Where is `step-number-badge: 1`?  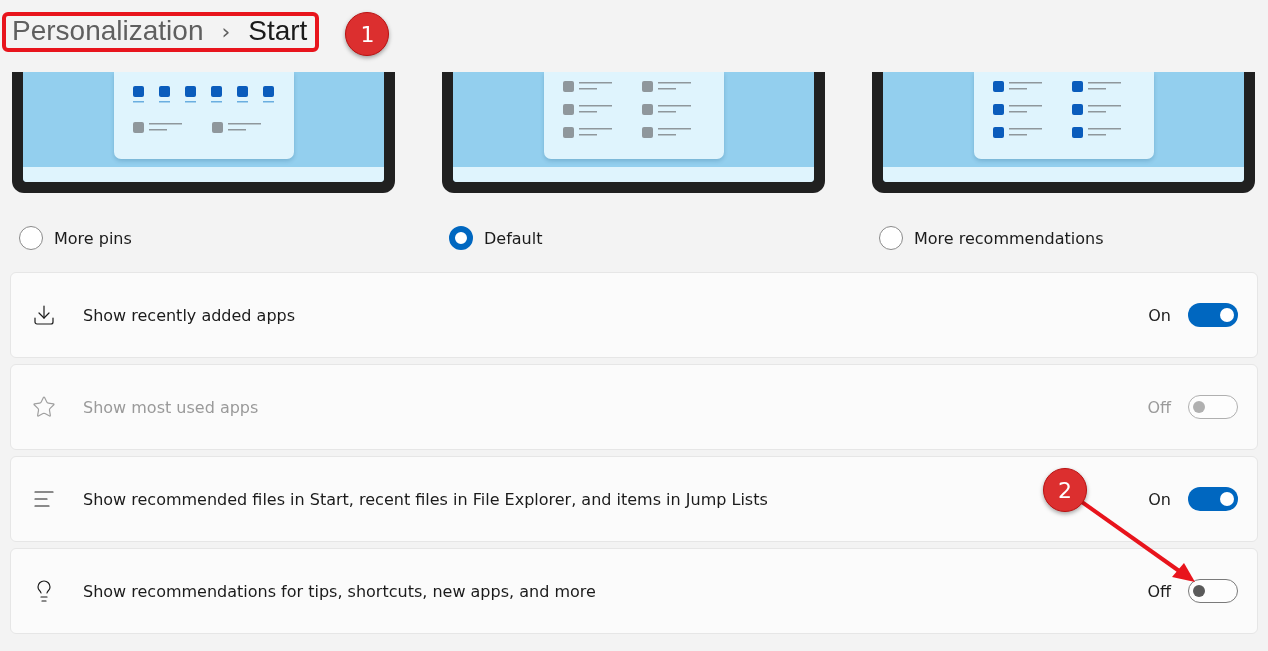
step-number-badge: 1 is located at coordinates (367, 34).